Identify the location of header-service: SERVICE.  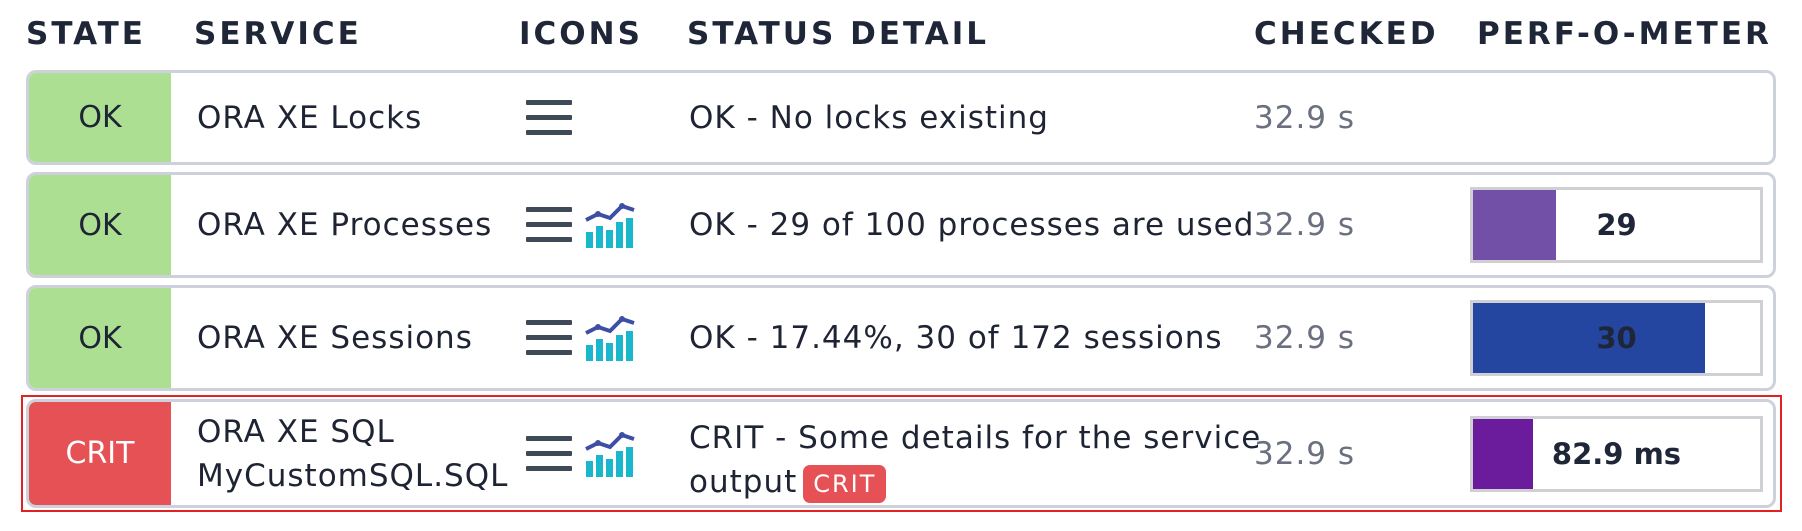
(278, 34).